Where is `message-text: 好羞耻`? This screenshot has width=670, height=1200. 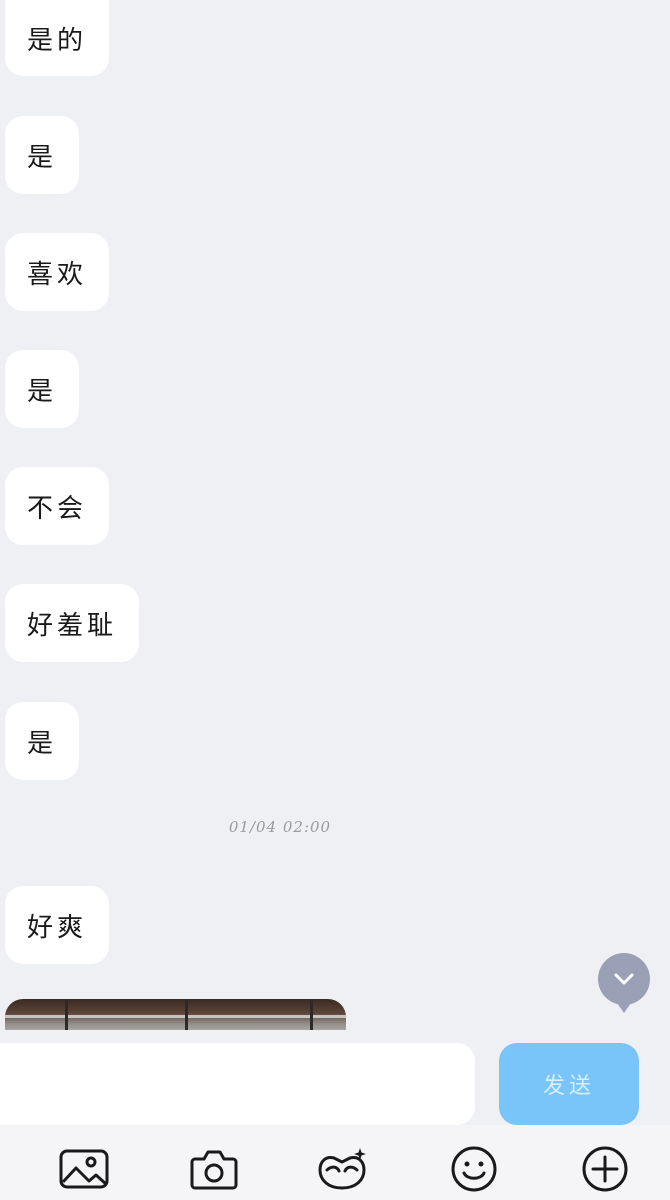 message-text: 好羞耻 is located at coordinates (72, 625).